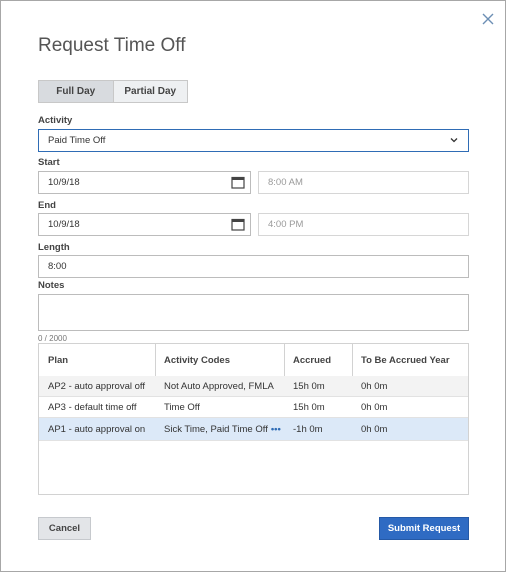 The height and width of the screenshot is (572, 506). Describe the element at coordinates (424, 528) in the screenshot. I see `submit-request-button: Submit Request` at that location.